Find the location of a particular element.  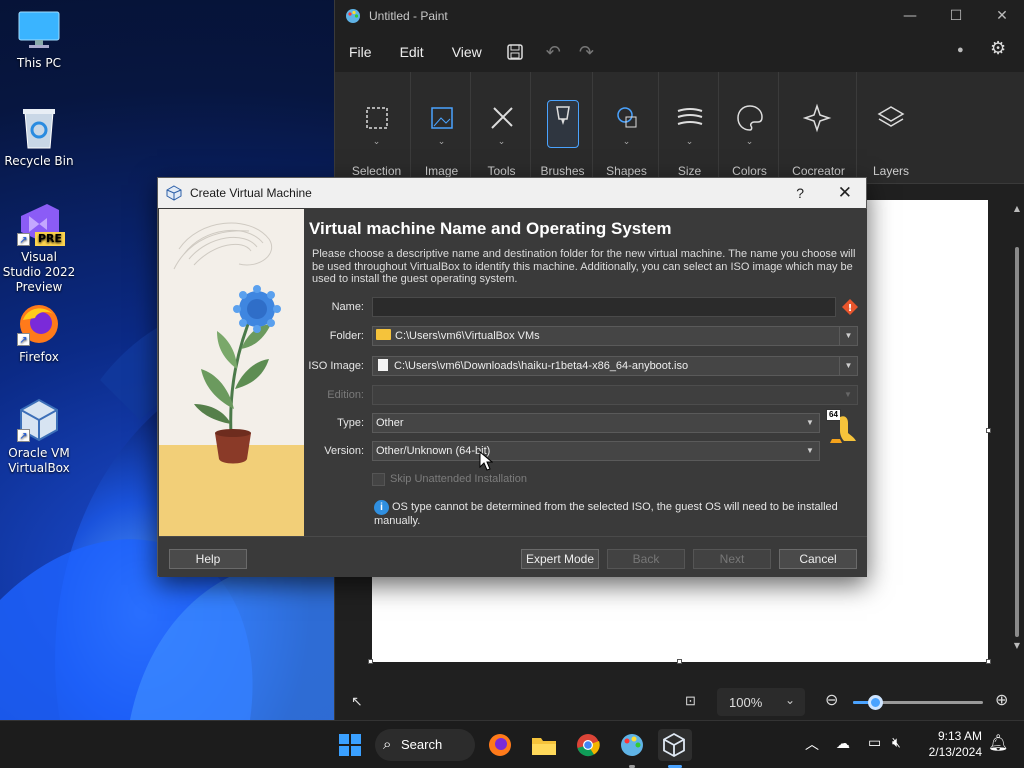

back-button: Back is located at coordinates (646, 559).